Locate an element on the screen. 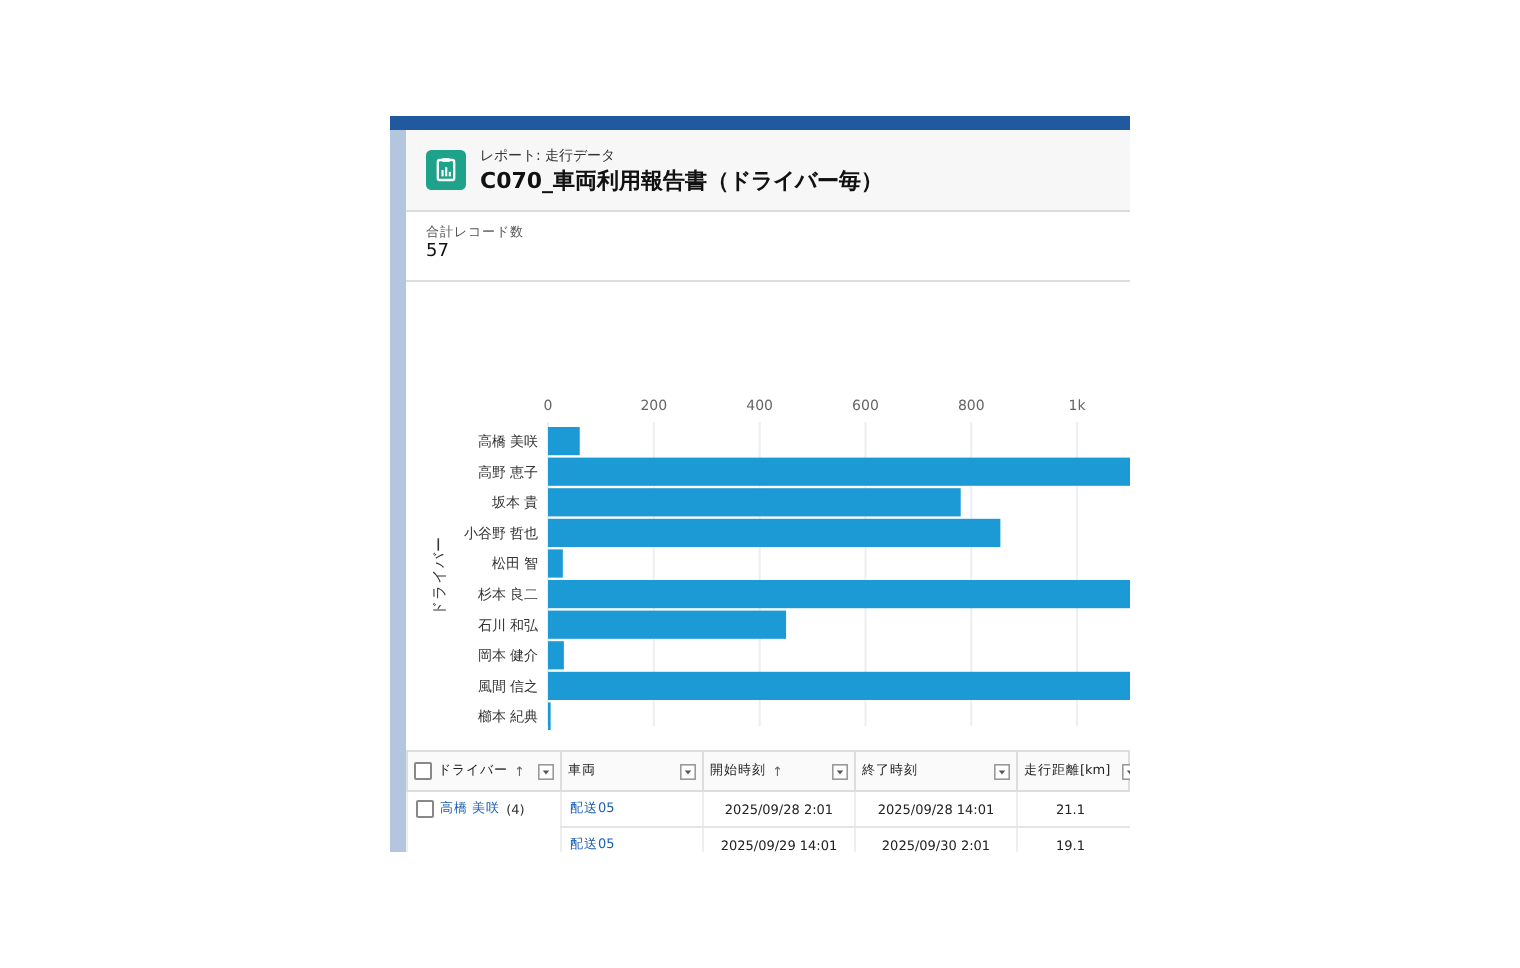 This screenshot has height=968, width=1520. record-count-value: 57 is located at coordinates (438, 252).